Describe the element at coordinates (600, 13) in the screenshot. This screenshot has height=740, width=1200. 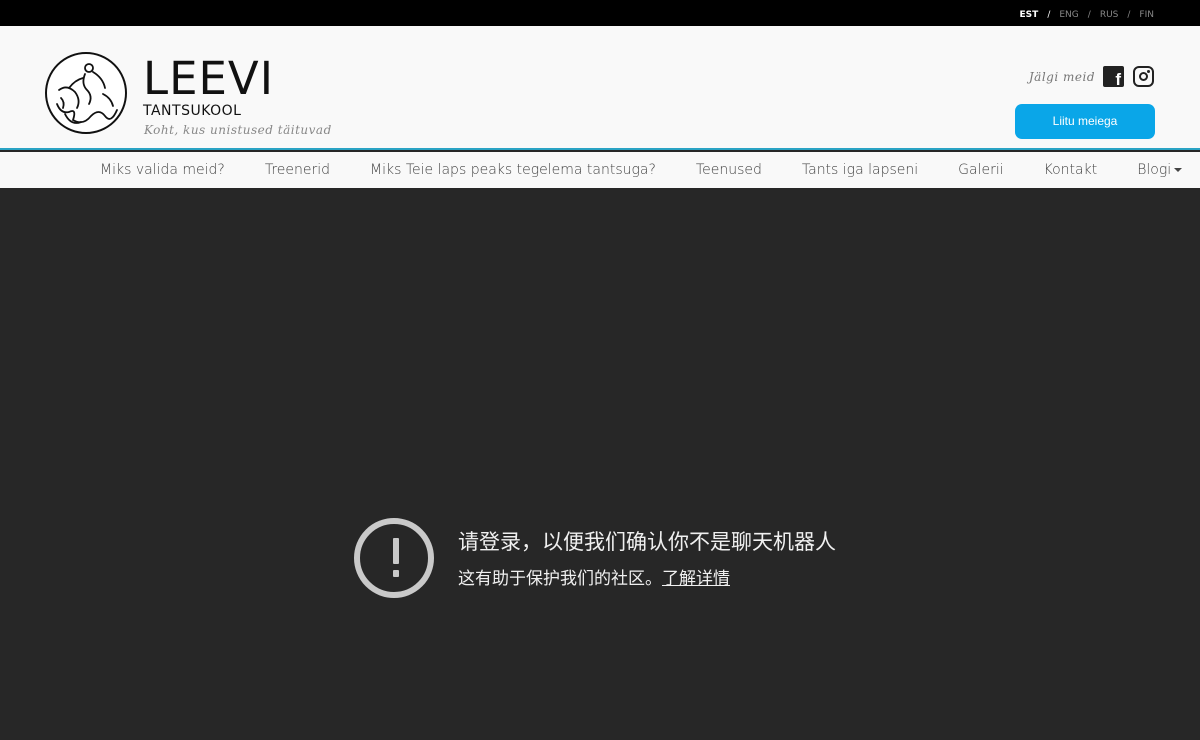
I see `top-bar: EST / ENG / RUS / FIN` at that location.